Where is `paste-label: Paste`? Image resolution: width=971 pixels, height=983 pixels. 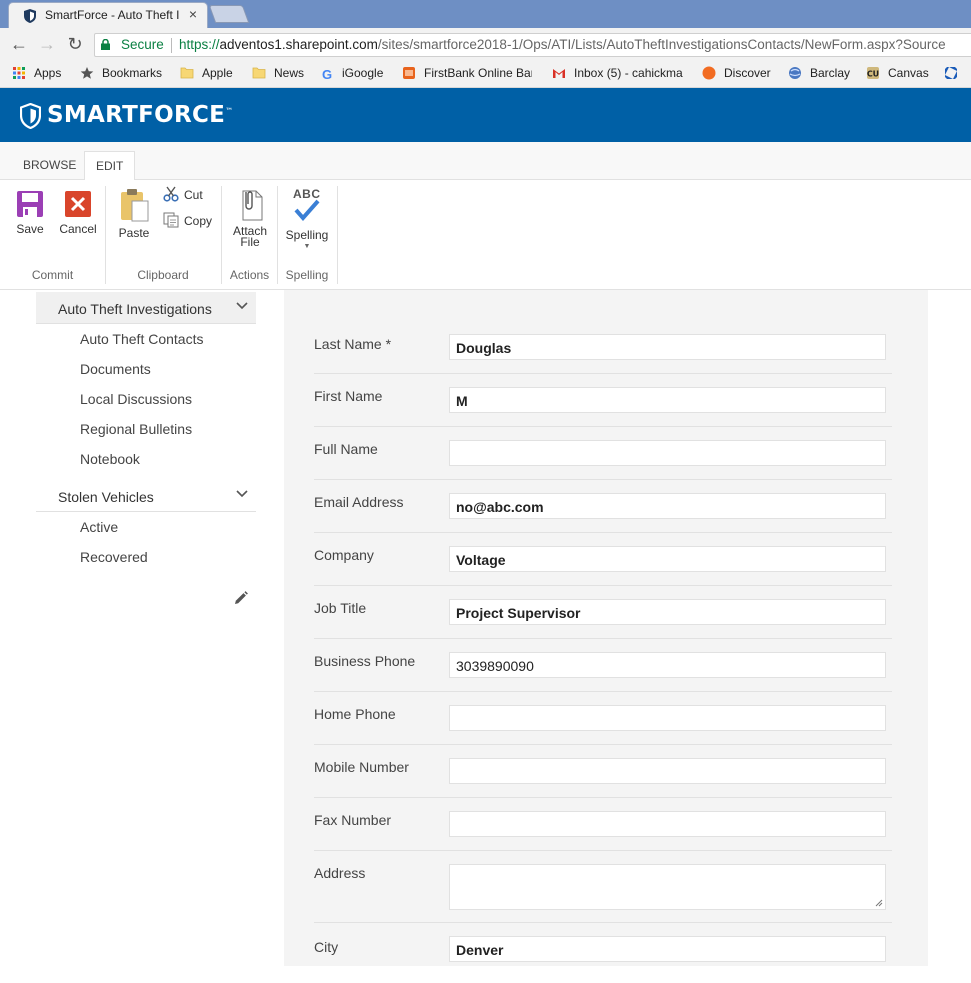
paste-label: Paste is located at coordinates (134, 233).